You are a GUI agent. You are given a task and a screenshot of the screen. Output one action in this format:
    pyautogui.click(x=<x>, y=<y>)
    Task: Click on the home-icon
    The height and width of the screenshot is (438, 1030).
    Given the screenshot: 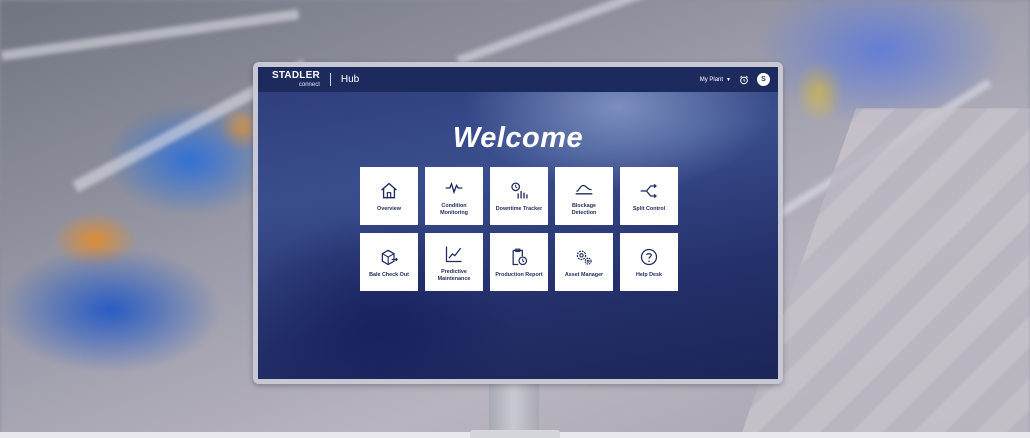 What is the action you would take?
    pyautogui.click(x=389, y=190)
    